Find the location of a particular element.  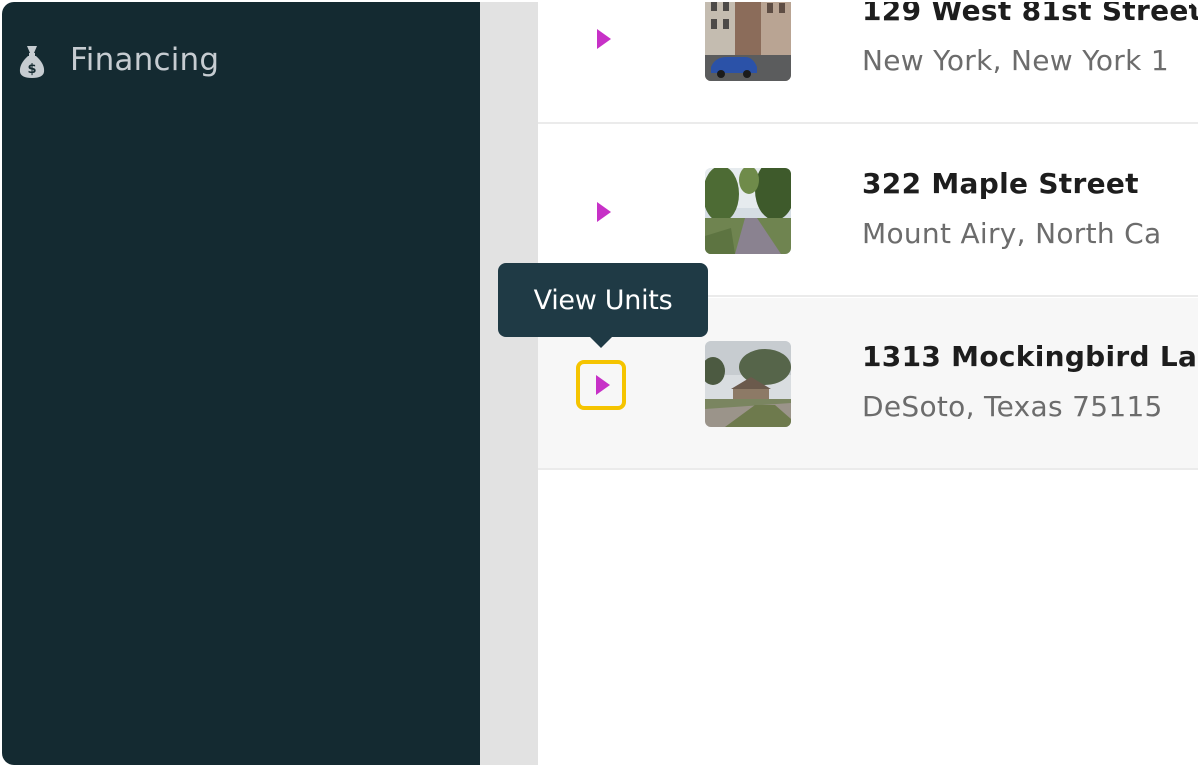

sidebar-item-financing: $ Financing is located at coordinates (241, 59).